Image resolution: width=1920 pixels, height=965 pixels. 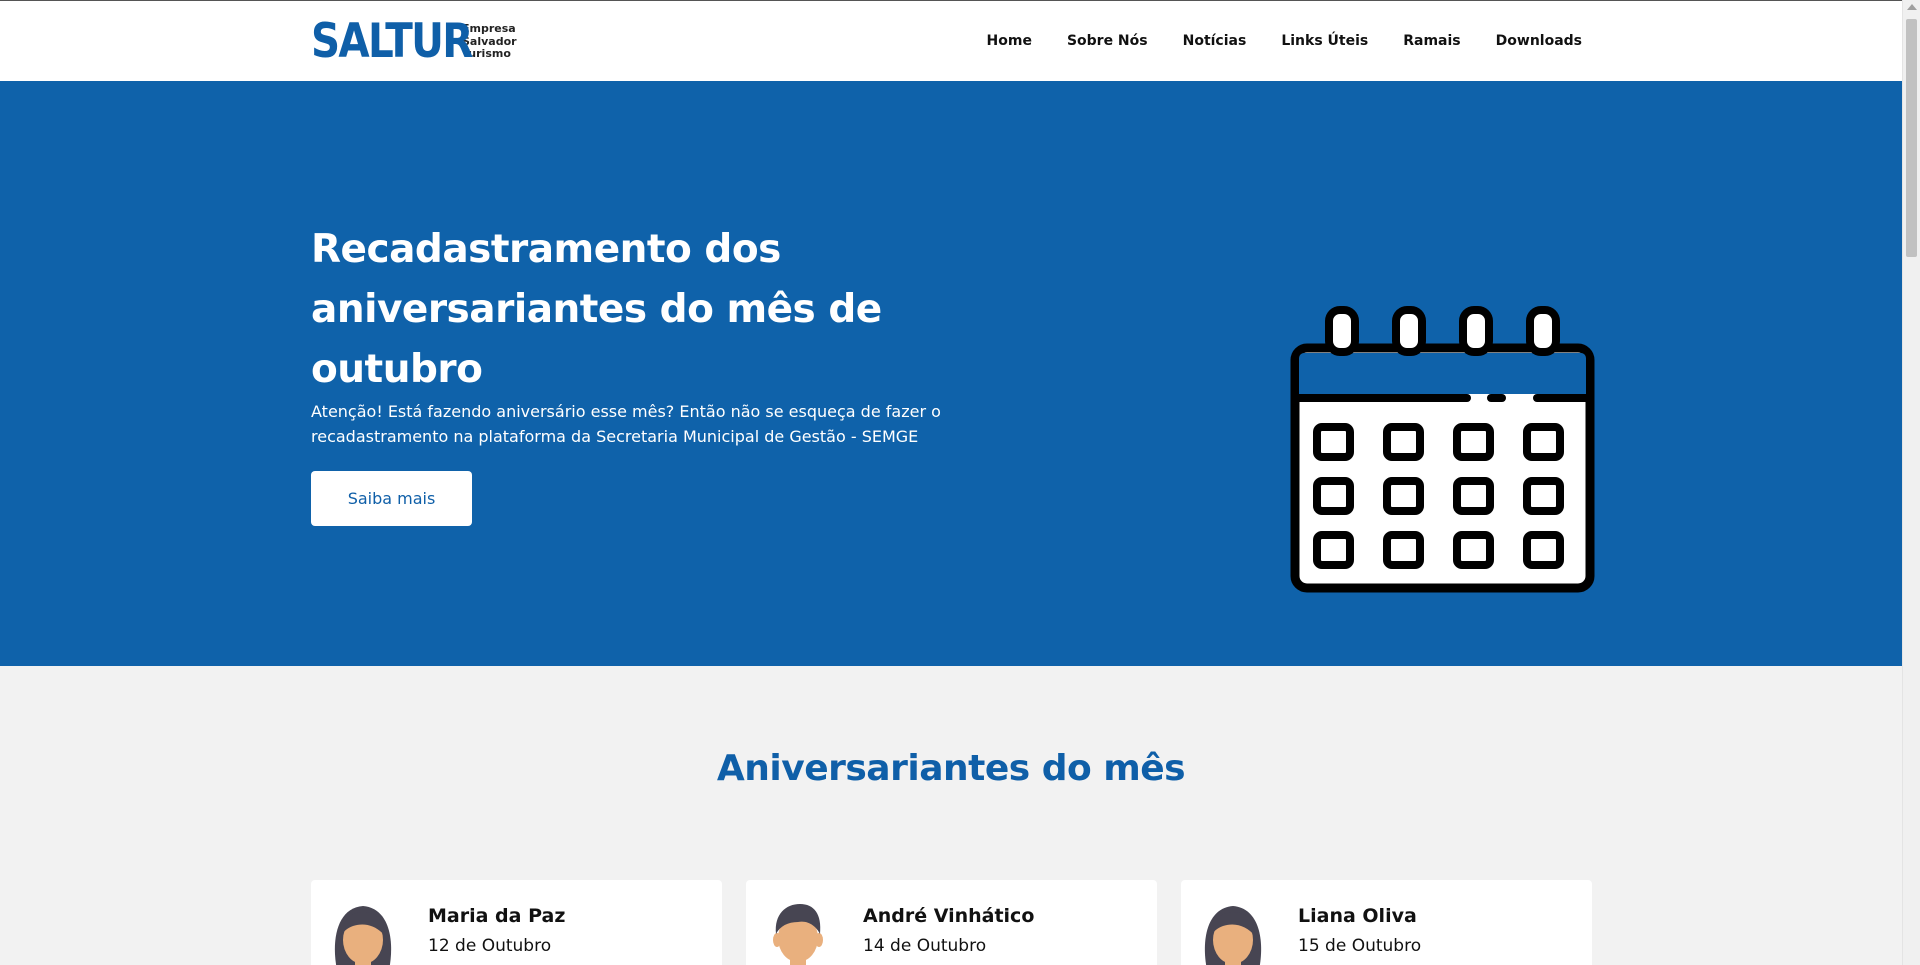 What do you see at coordinates (1215, 41) in the screenshot?
I see `nav-noticias: Notícias` at bounding box center [1215, 41].